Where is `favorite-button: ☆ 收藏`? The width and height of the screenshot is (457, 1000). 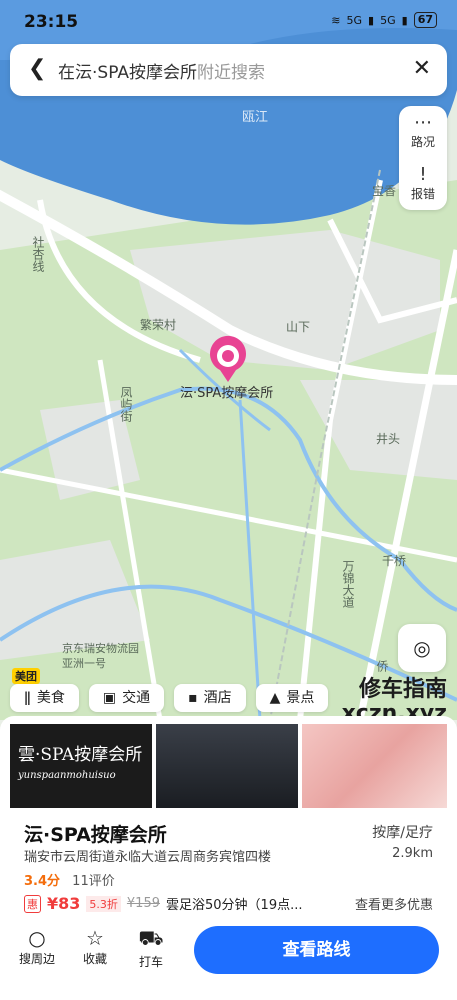
favorite-button: ☆ 收藏 is located at coordinates (95, 946).